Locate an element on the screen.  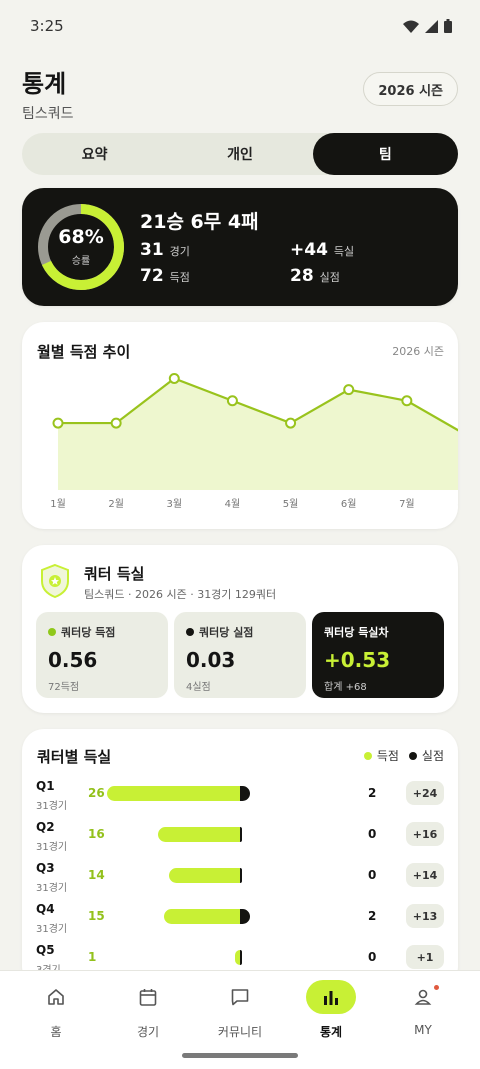
tab-individual: 개인 is located at coordinates (239, 154).